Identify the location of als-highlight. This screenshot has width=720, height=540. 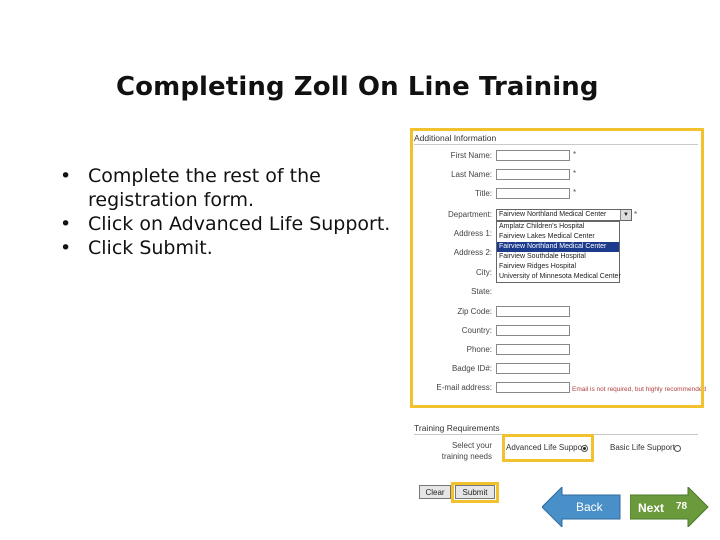
(548, 448).